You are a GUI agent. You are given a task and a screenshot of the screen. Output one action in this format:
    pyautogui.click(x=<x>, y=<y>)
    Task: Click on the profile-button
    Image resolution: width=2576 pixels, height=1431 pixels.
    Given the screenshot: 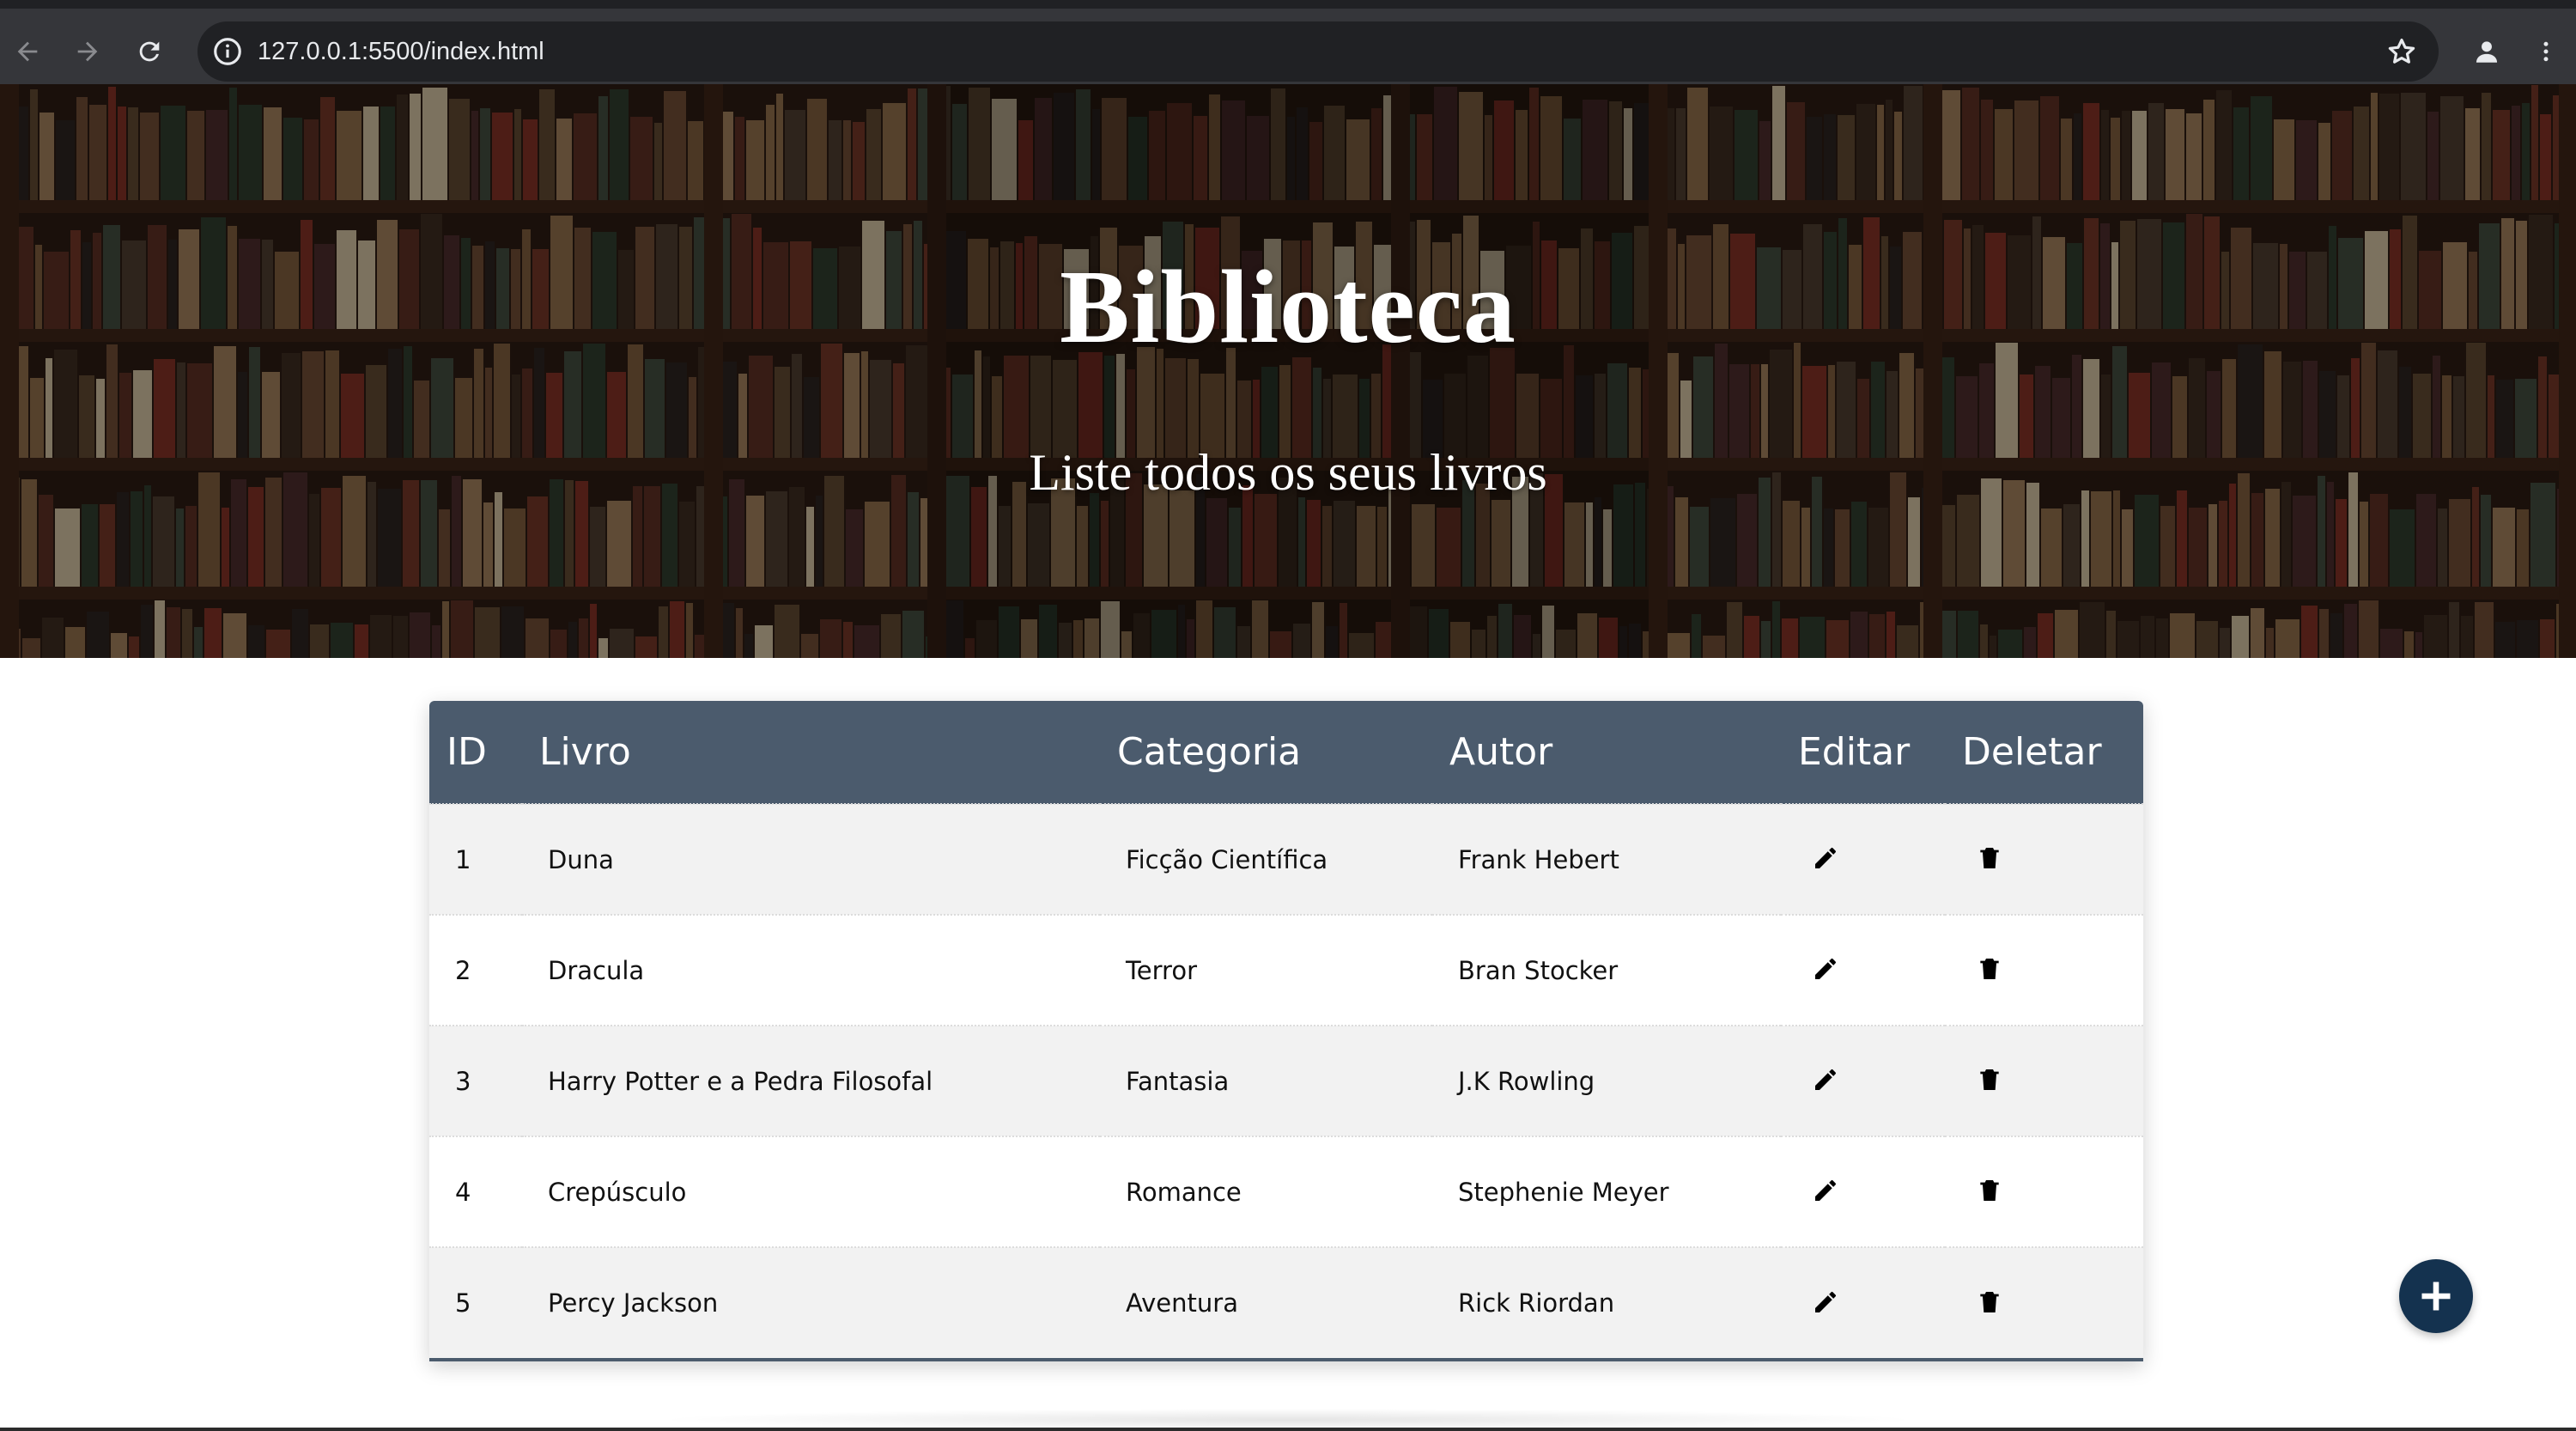 What is the action you would take?
    pyautogui.click(x=2487, y=51)
    